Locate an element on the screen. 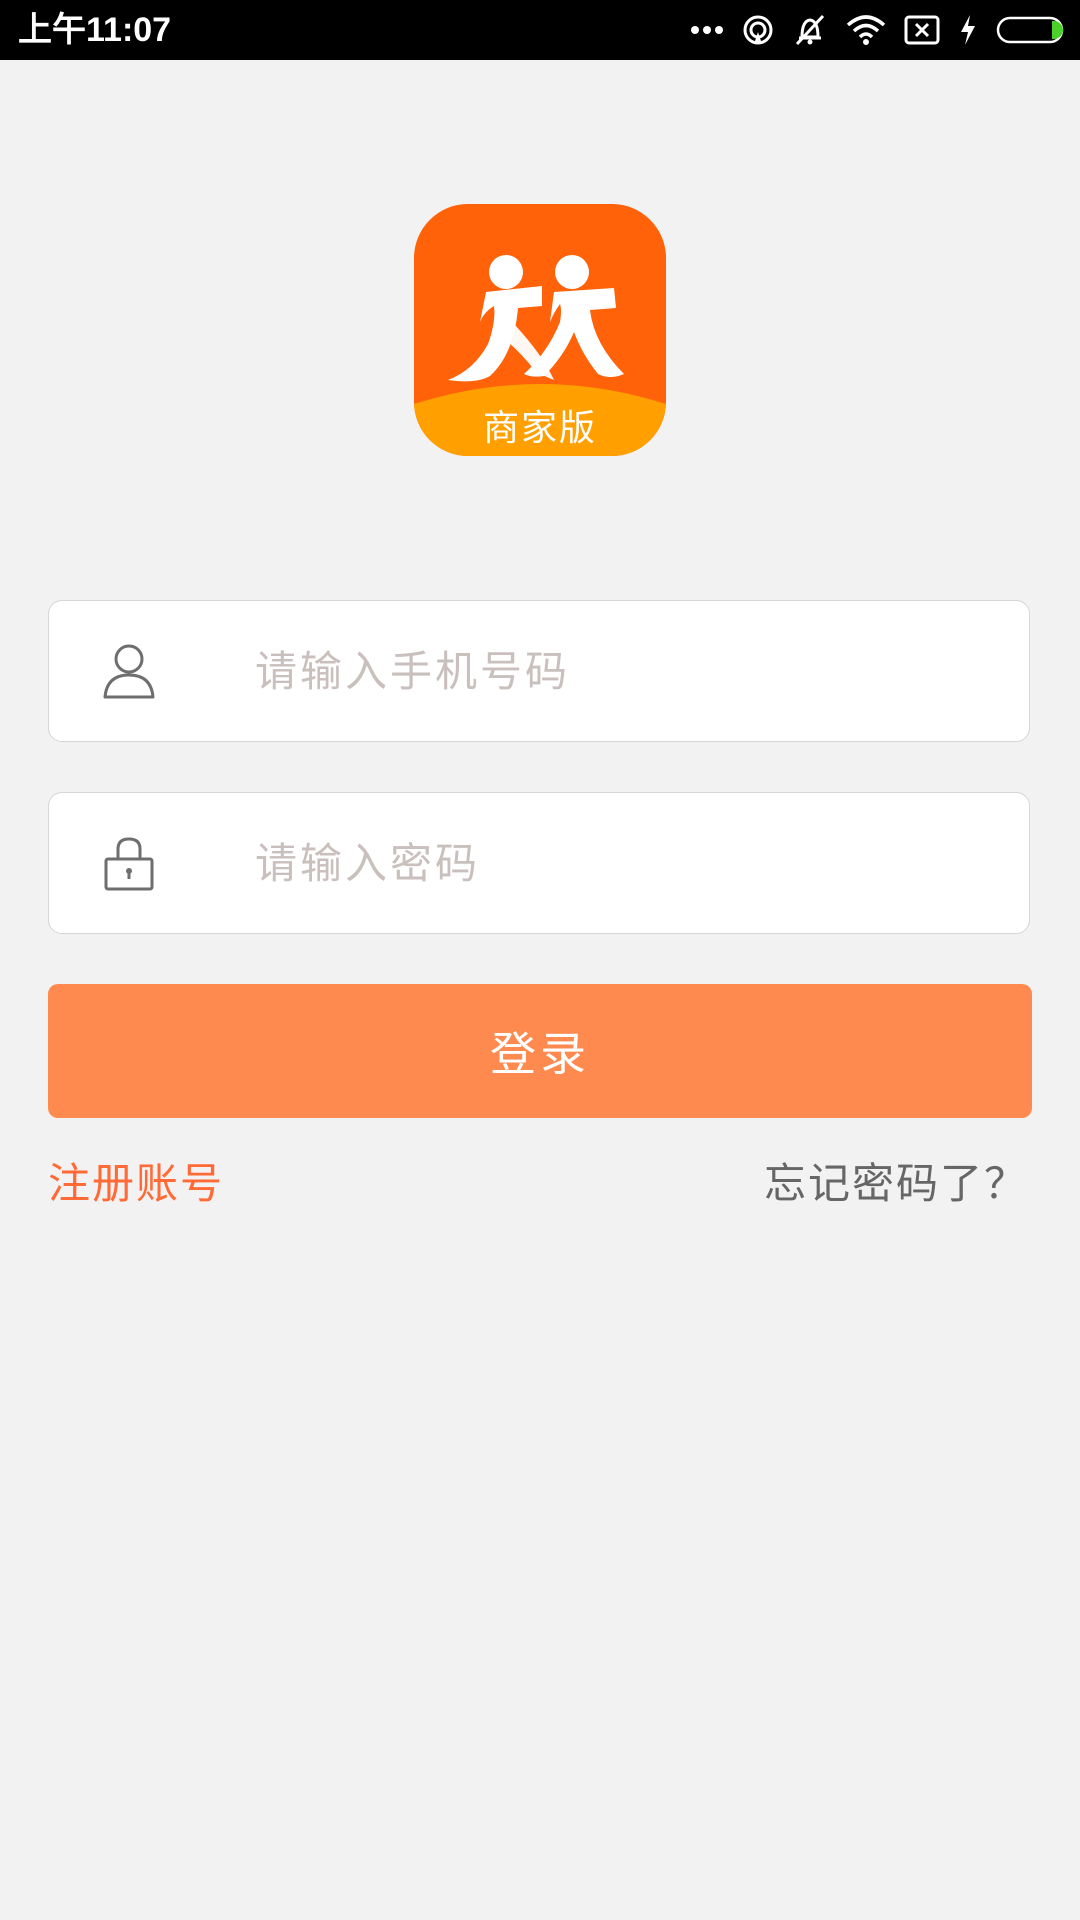 This screenshot has height=1920, width=1080. status-icons is located at coordinates (878, 30).